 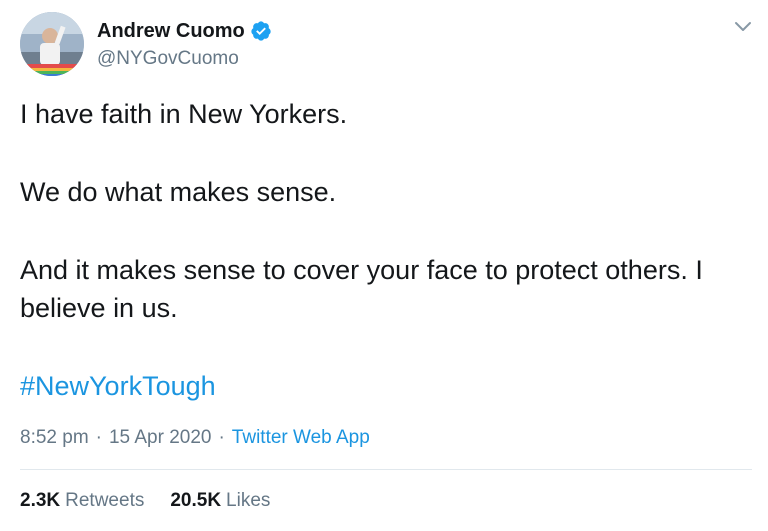 I want to click on hashtag-link: #NewYorkTough, so click(x=118, y=386).